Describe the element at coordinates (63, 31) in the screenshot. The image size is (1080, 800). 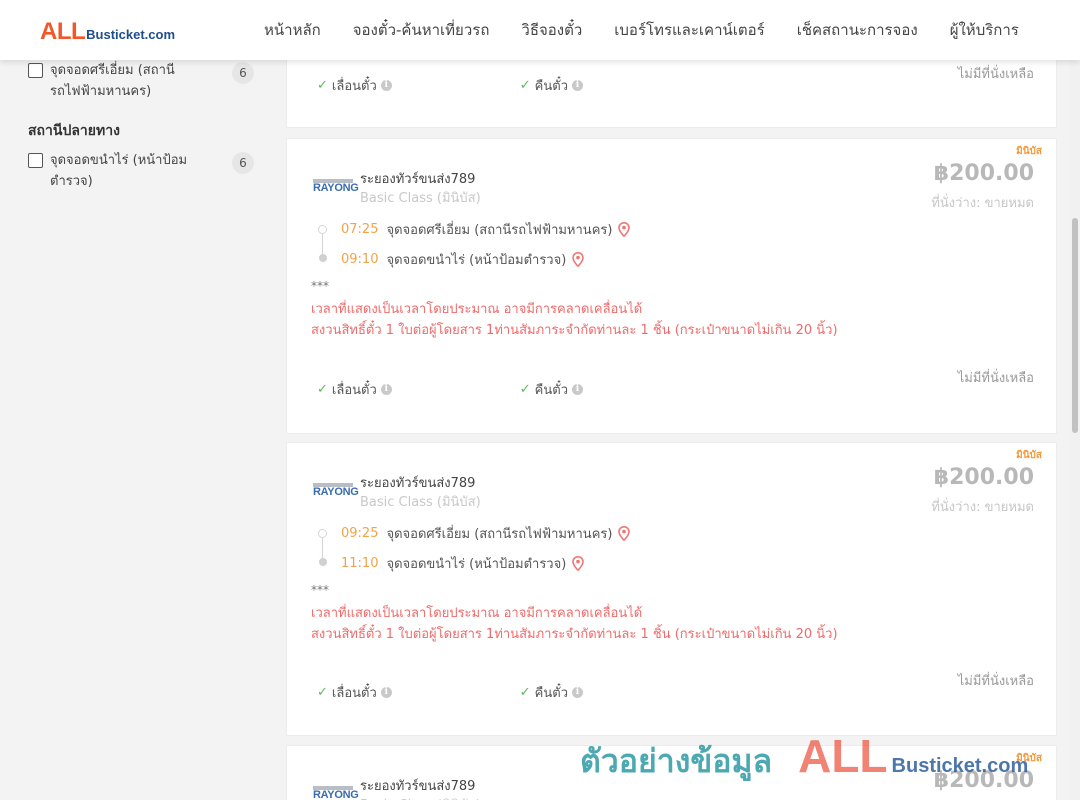
I see `logo-all-text: ALL` at that location.